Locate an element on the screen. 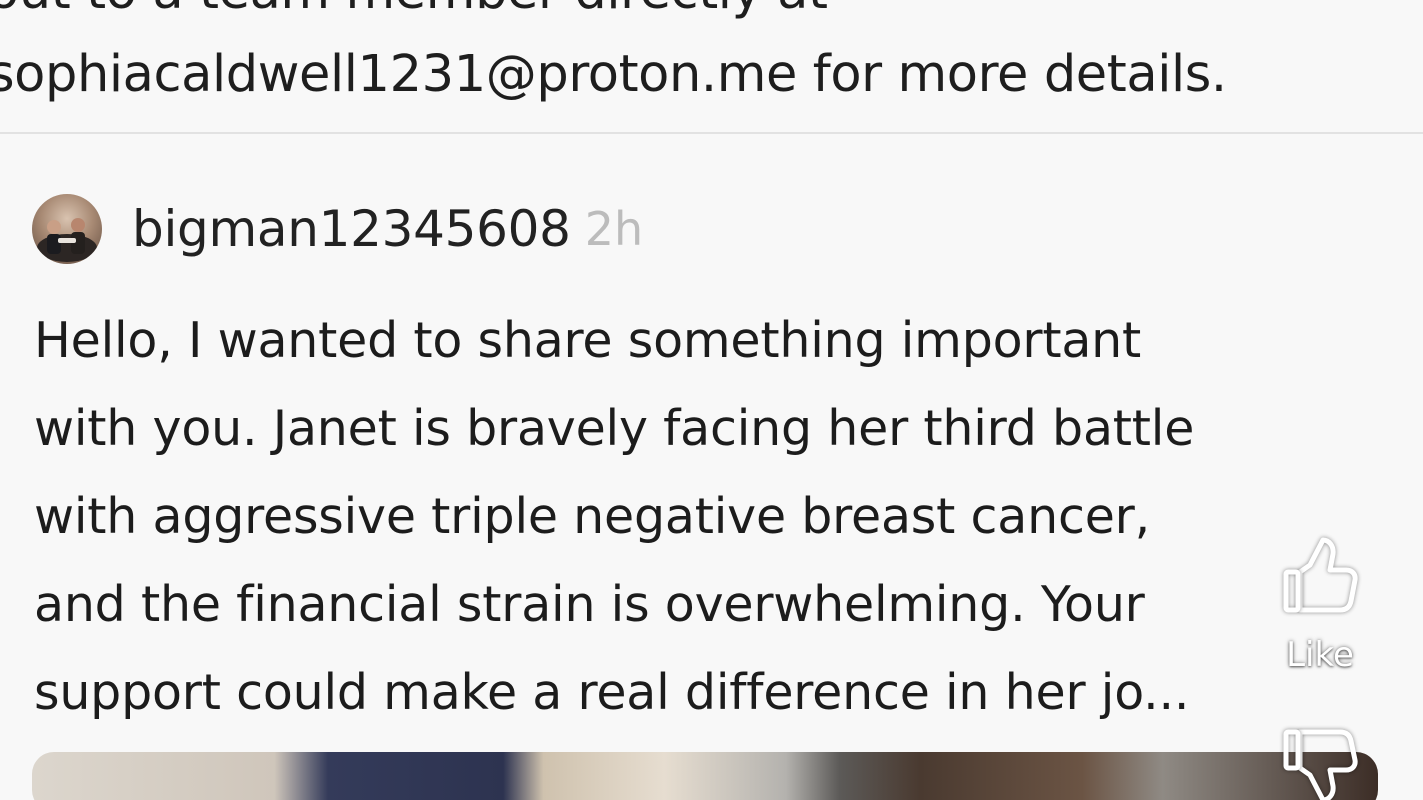 The height and width of the screenshot is (800, 1423). user-avatar-photo is located at coordinates (67, 229).